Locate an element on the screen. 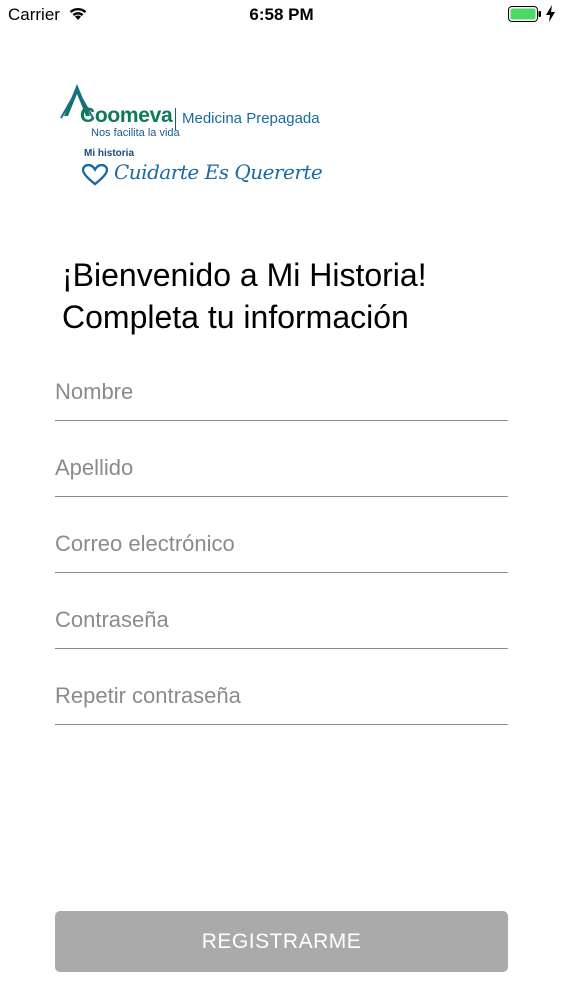  battery-icon is located at coordinates (525, 16).